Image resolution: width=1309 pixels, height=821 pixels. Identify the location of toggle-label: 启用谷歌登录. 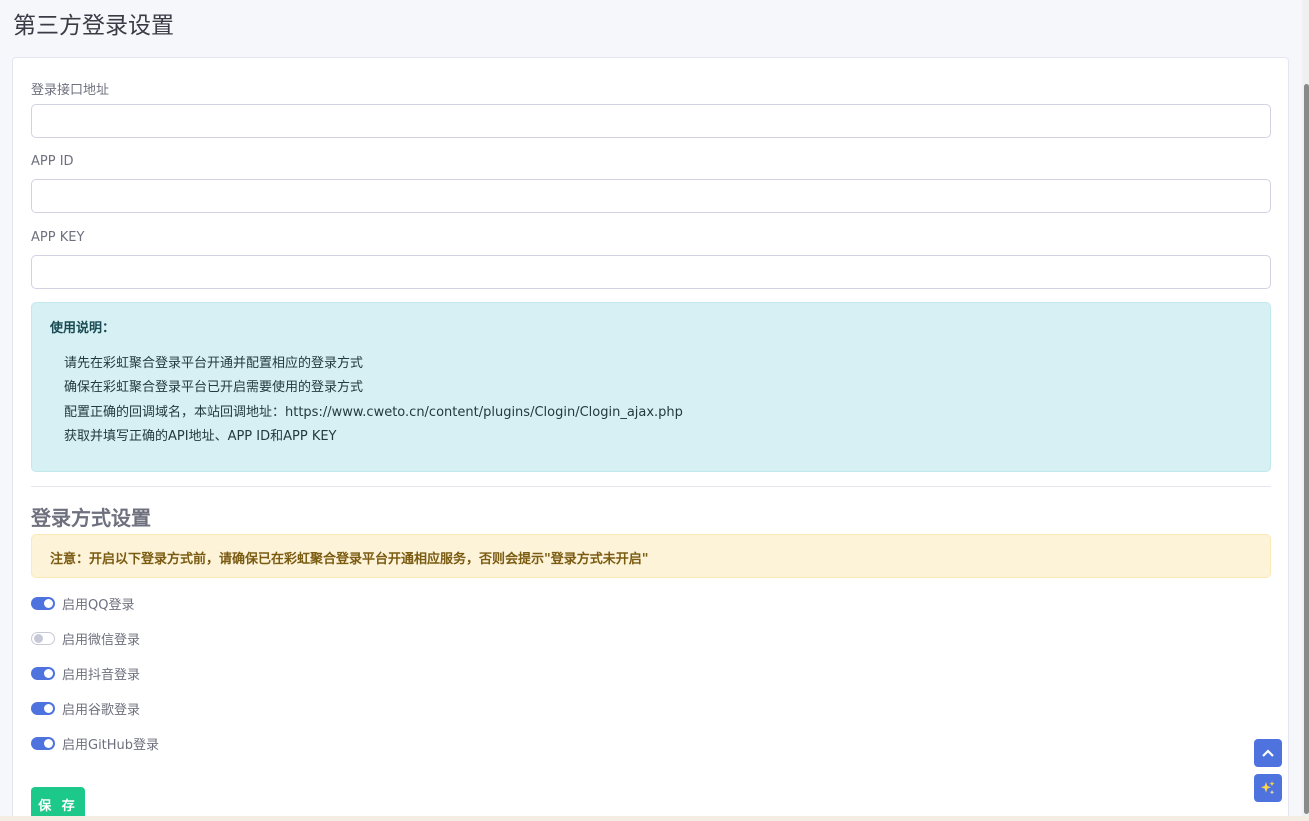
(101, 710).